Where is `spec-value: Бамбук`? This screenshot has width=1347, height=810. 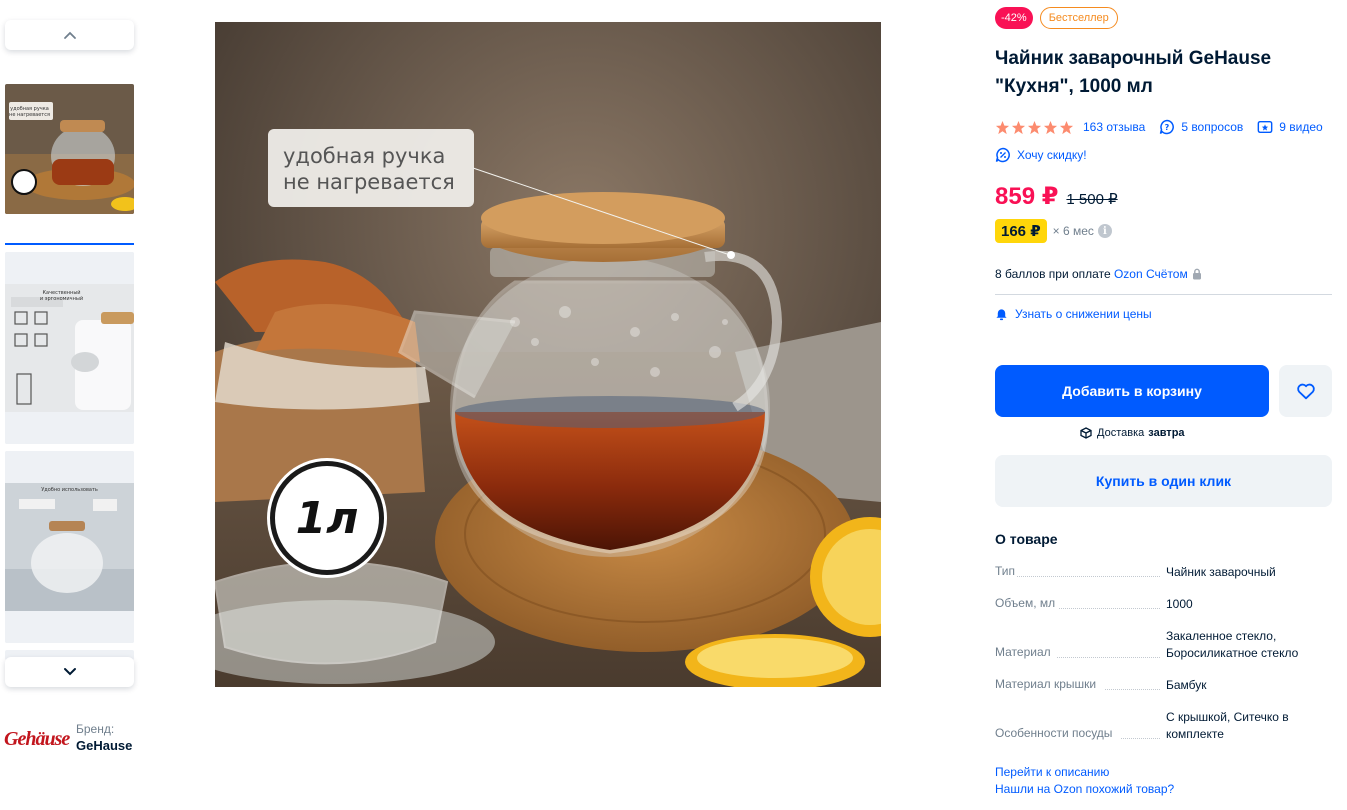
spec-value: Бамбук is located at coordinates (1186, 685).